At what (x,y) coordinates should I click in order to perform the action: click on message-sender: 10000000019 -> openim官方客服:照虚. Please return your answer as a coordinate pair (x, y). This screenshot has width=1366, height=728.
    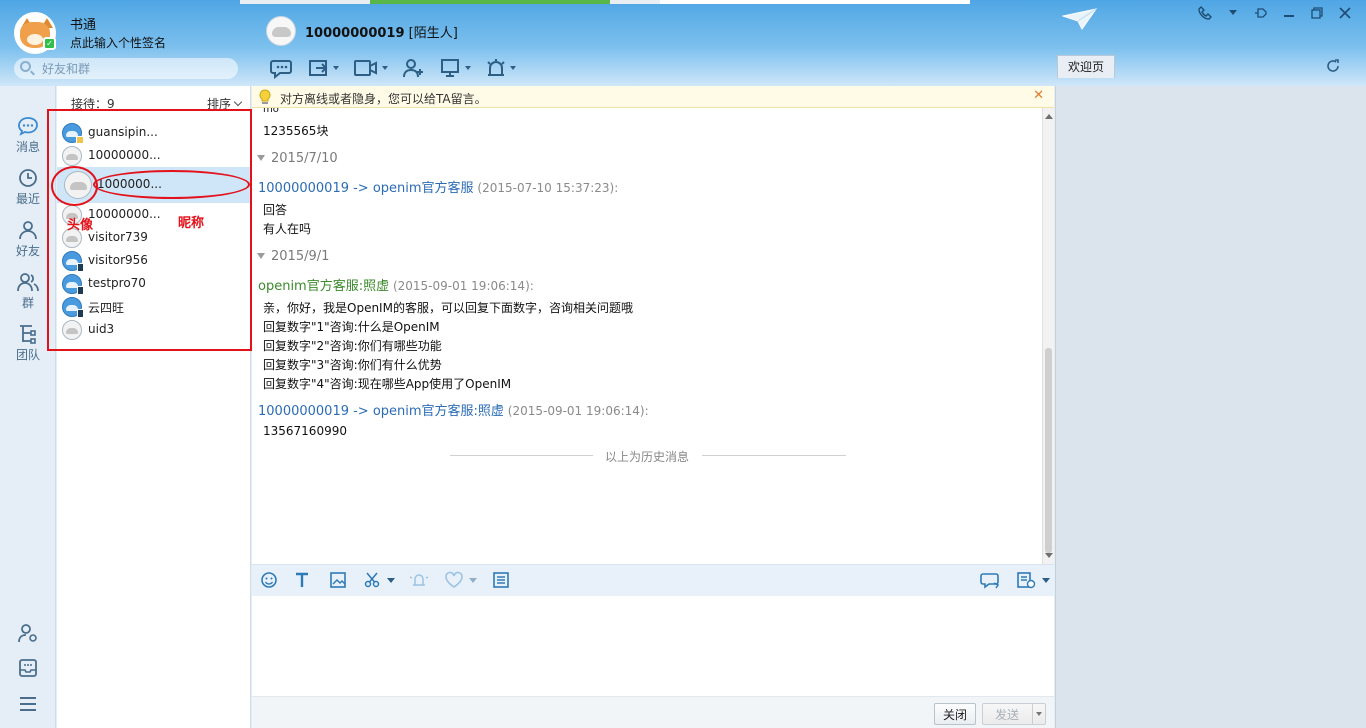
    Looking at the image, I should click on (381, 411).